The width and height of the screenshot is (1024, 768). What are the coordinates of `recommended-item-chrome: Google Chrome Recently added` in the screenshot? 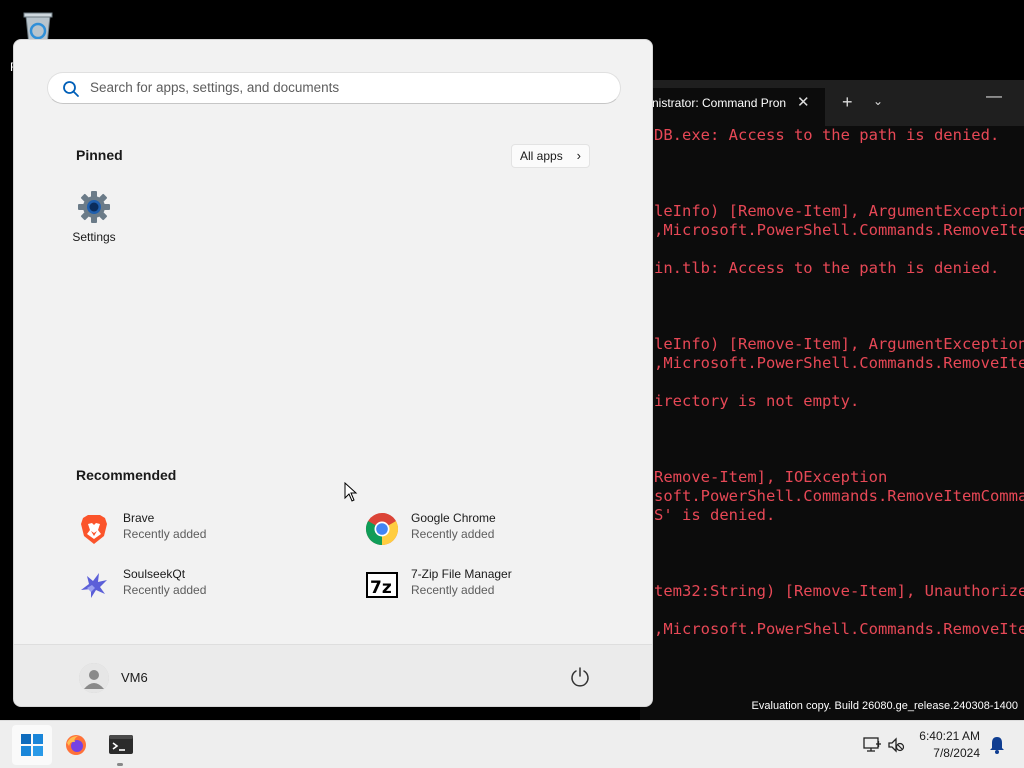 It's located at (490, 529).